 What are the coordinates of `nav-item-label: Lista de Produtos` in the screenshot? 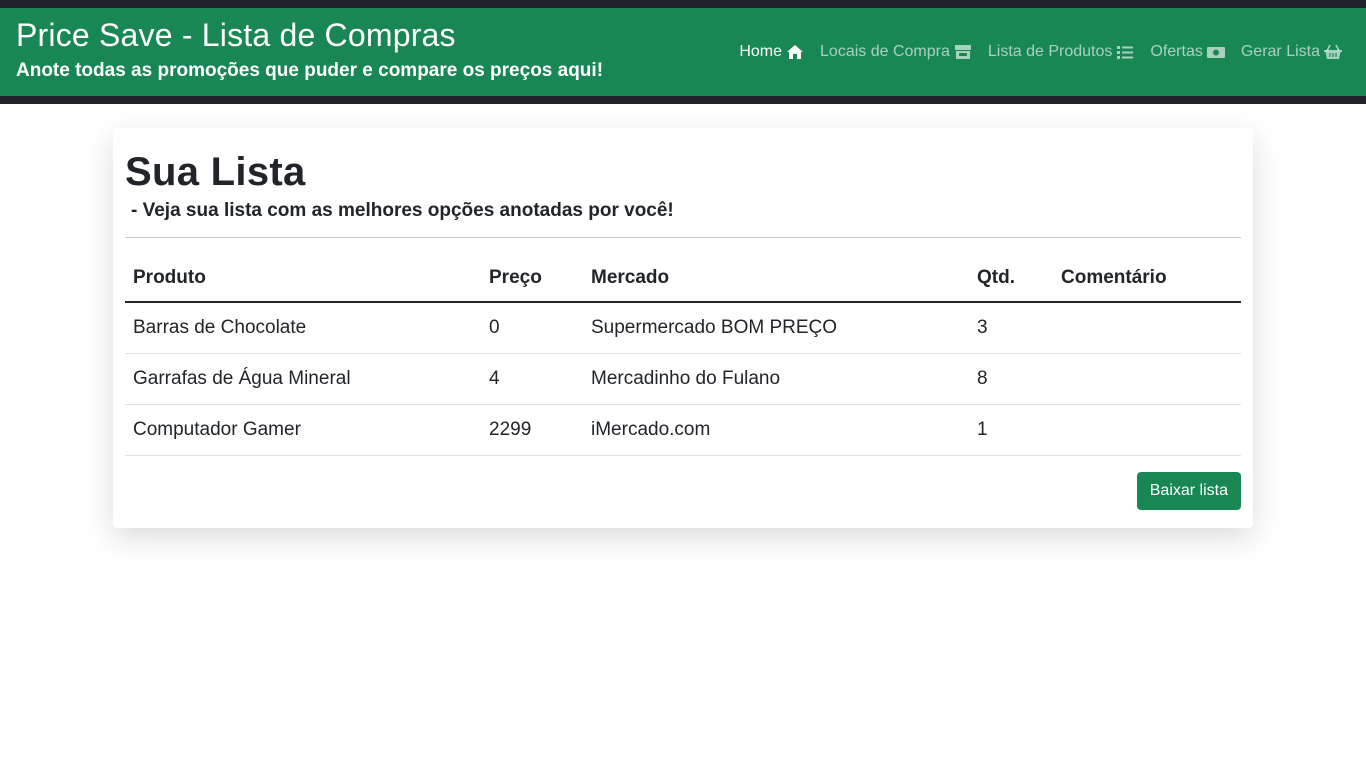 It's located at (1050, 51).